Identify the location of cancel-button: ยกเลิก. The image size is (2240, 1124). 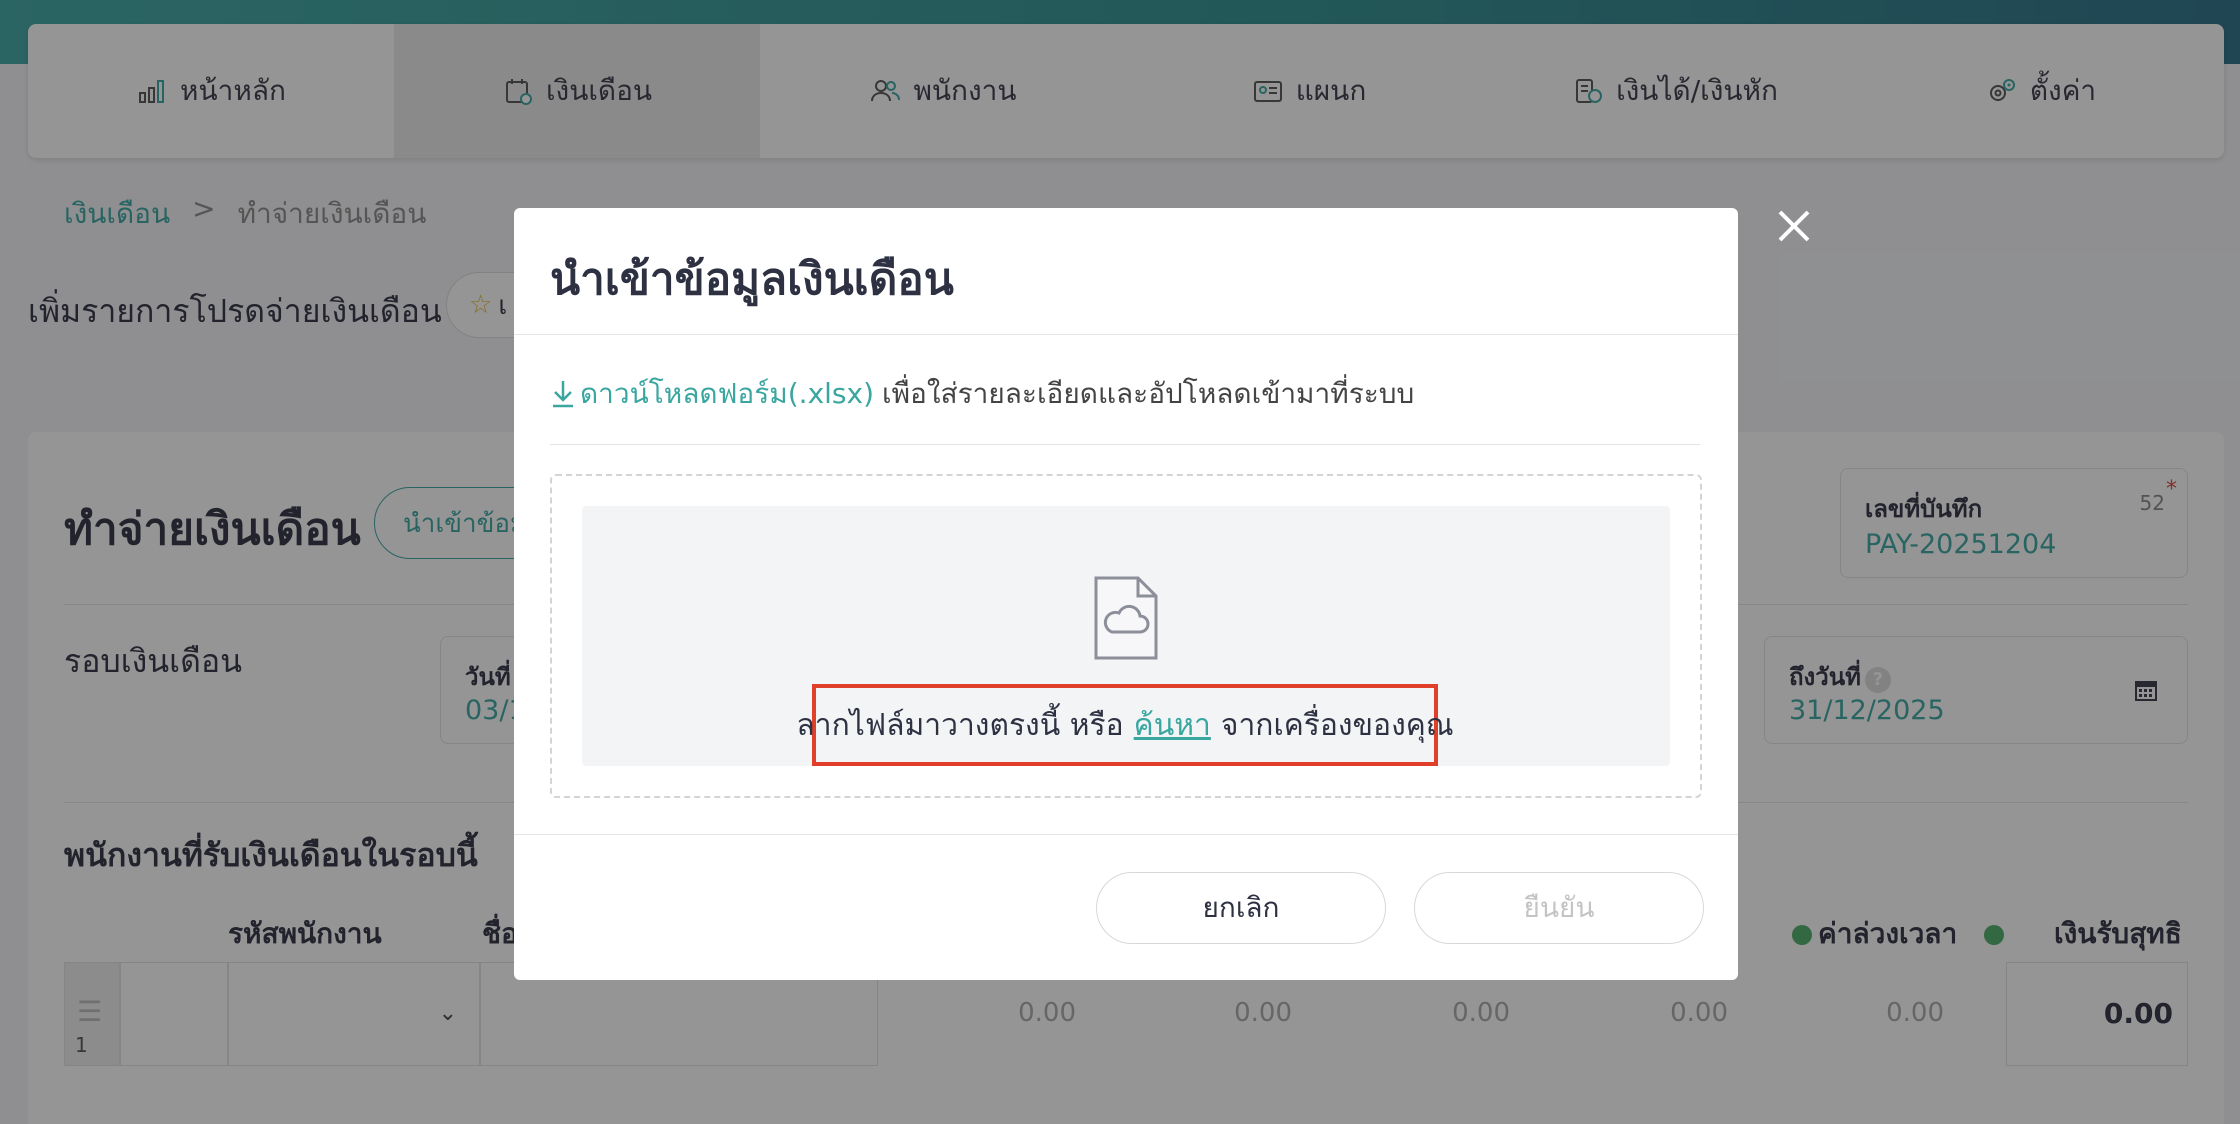
(1241, 908).